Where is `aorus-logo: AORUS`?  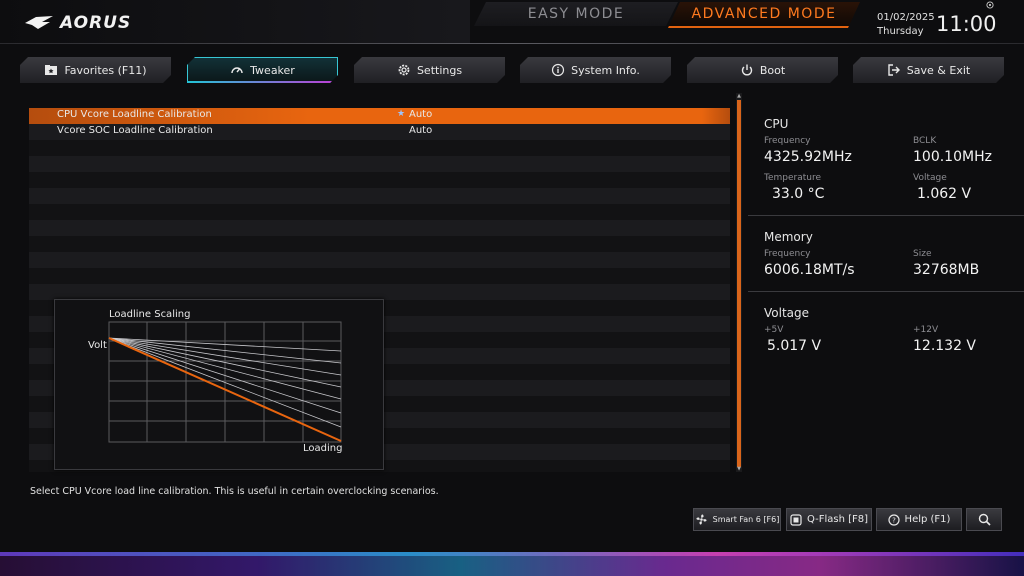 aorus-logo: AORUS is located at coordinates (77, 23).